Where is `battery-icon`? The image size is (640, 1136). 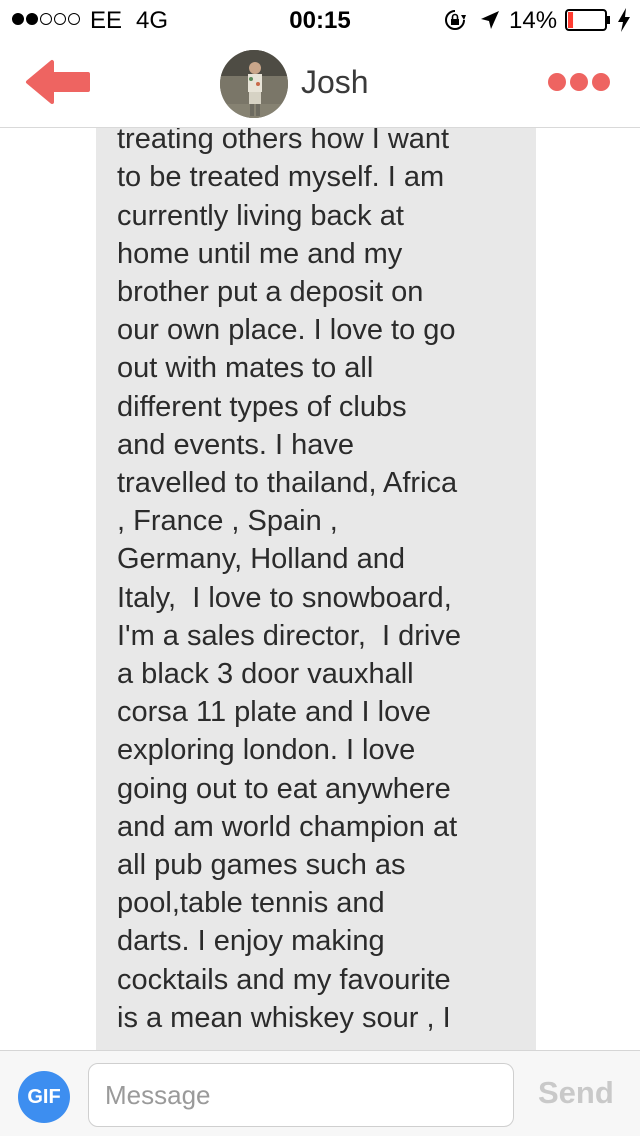
battery-icon is located at coordinates (587, 20).